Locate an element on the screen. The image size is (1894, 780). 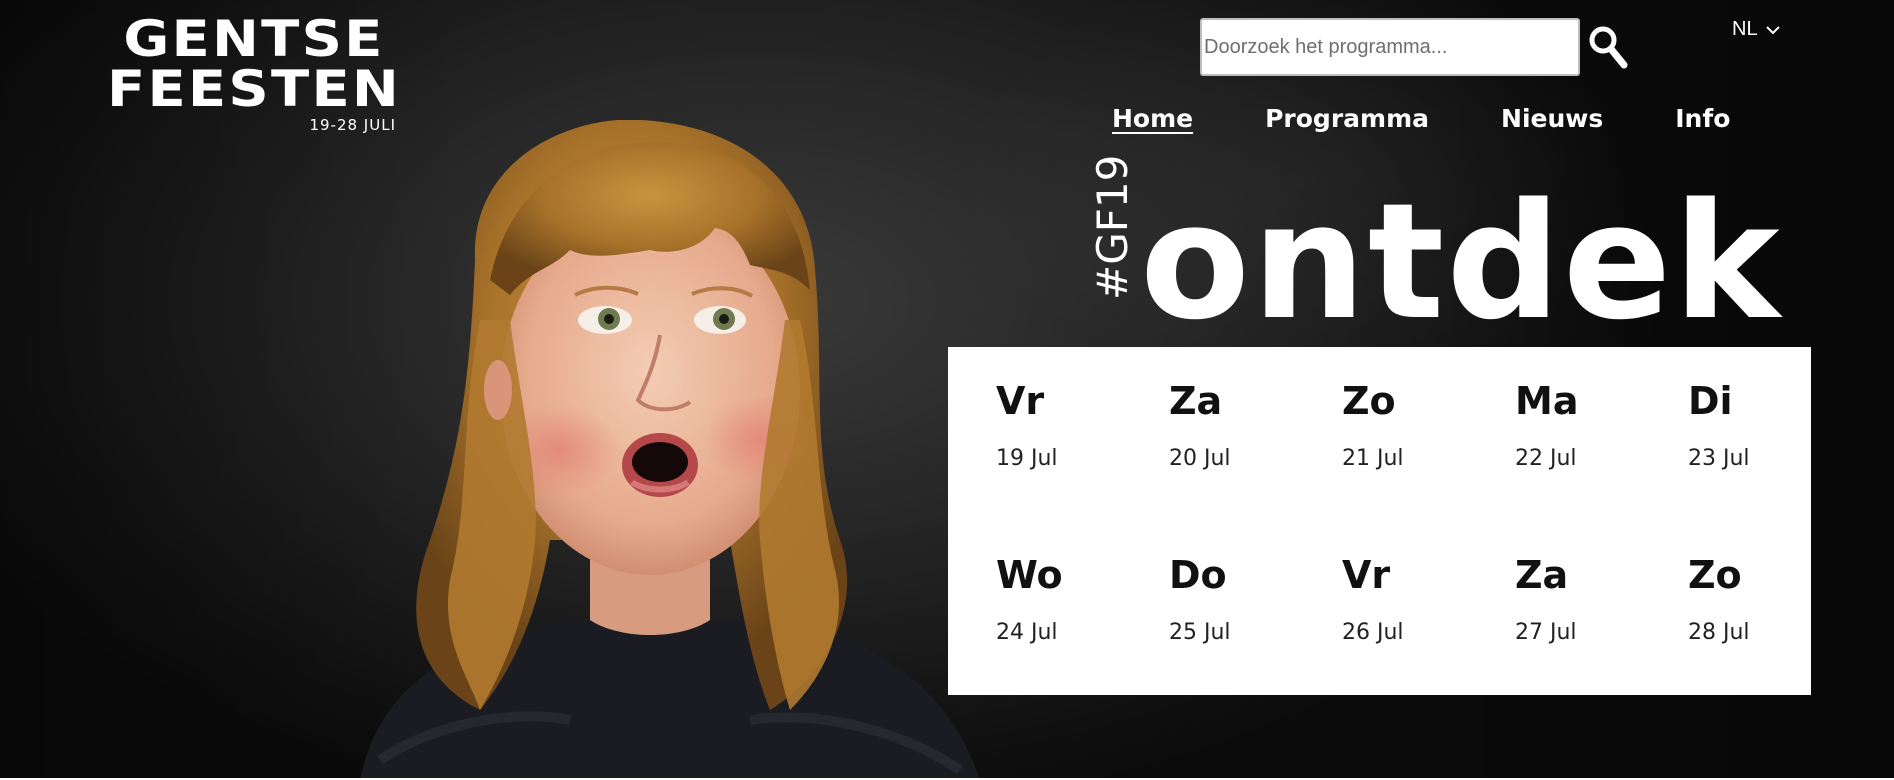
calendar-day: Do 25 Jul is located at coordinates (1255, 623).